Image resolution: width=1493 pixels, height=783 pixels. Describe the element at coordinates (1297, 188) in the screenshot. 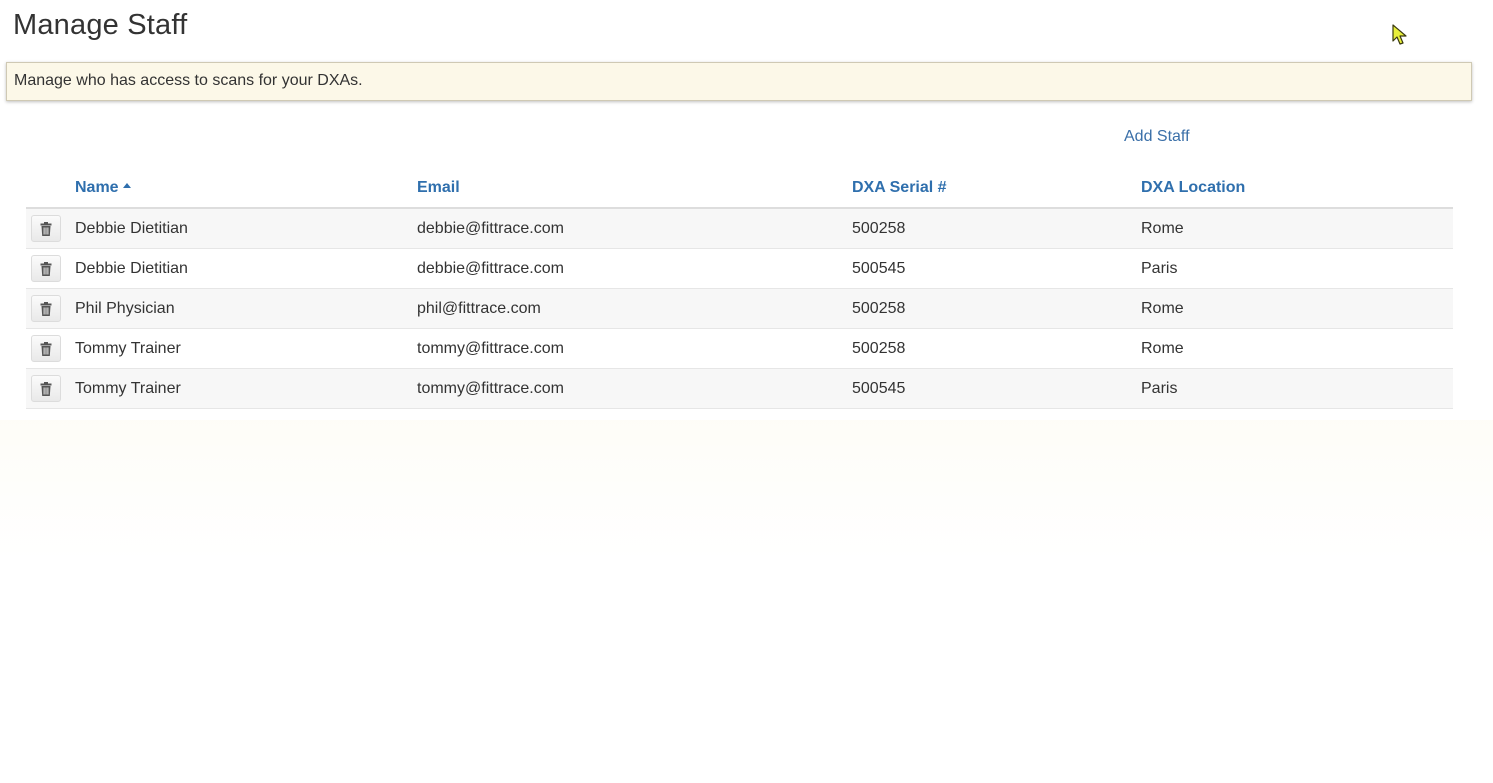

I see `column-header-location: DXA Location` at that location.